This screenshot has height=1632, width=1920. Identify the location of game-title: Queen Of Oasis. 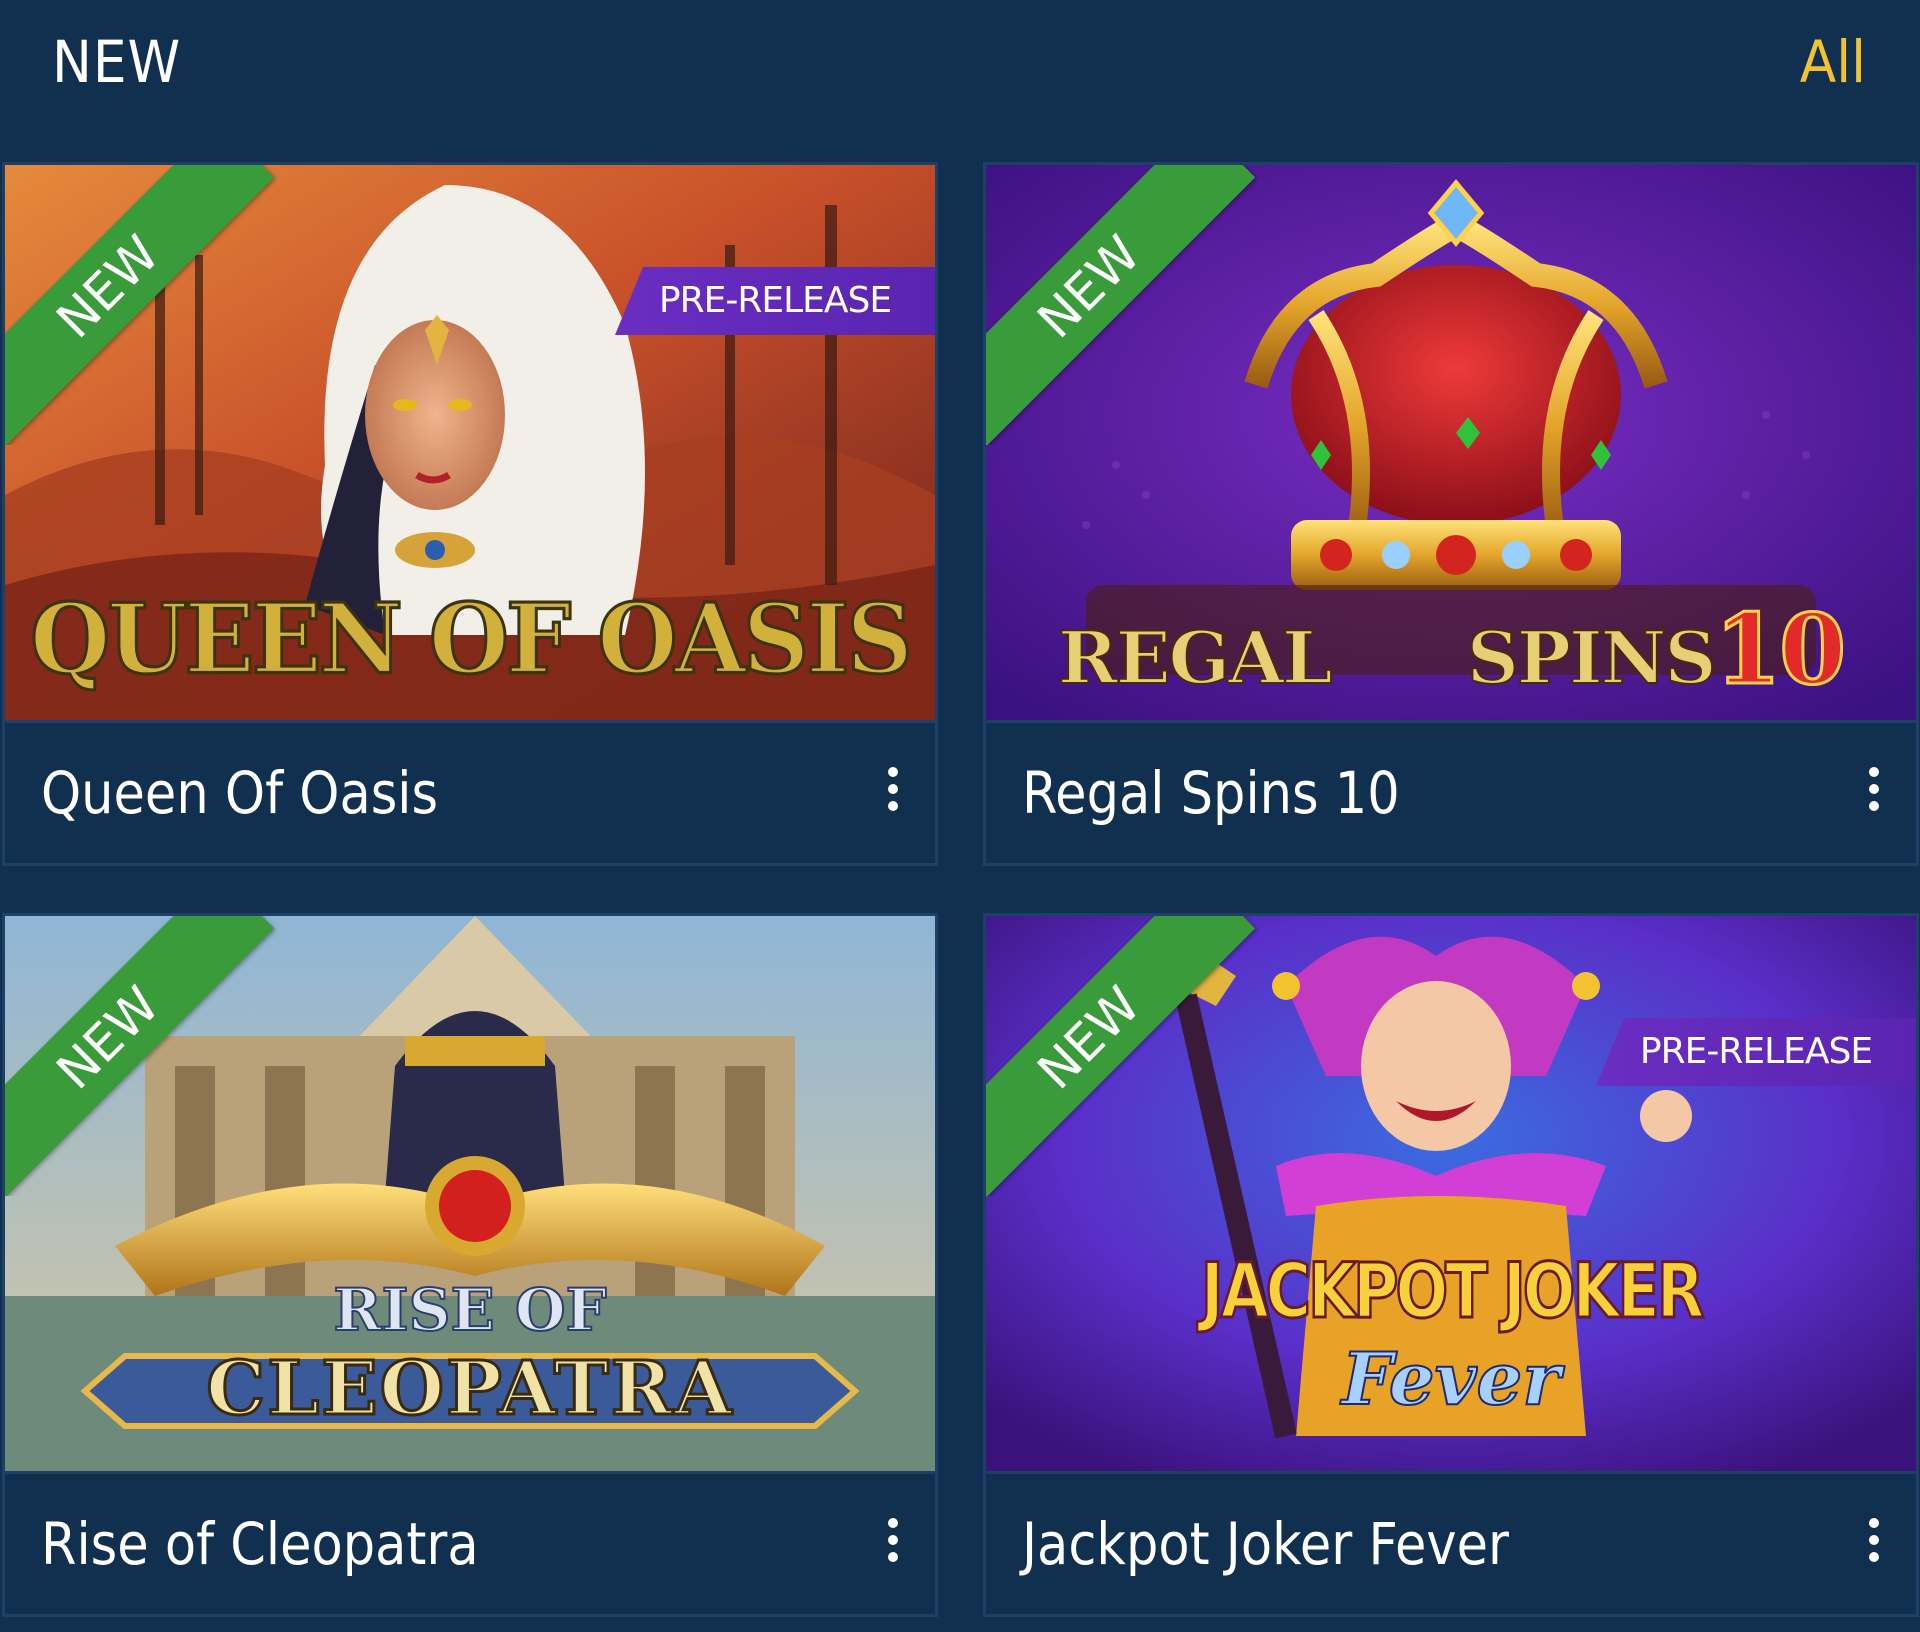
(239, 793).